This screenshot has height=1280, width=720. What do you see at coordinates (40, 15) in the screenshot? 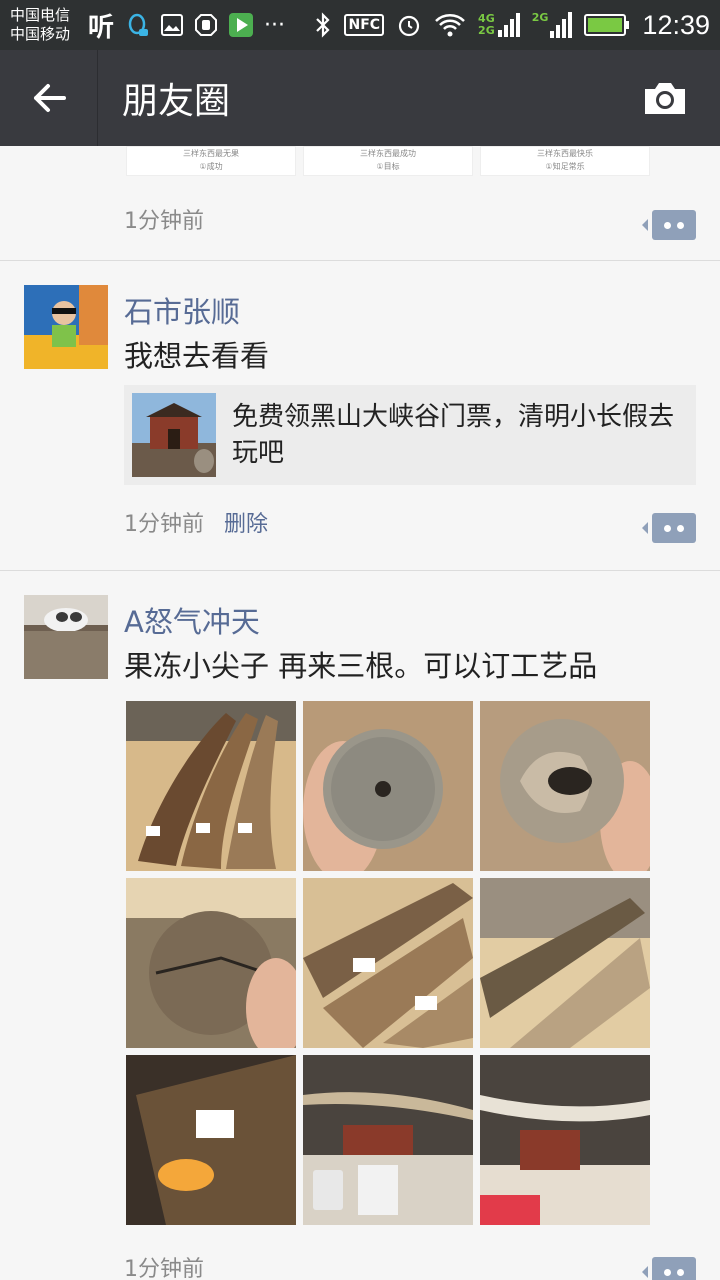
I see `carrier-1: 中国电信` at bounding box center [40, 15].